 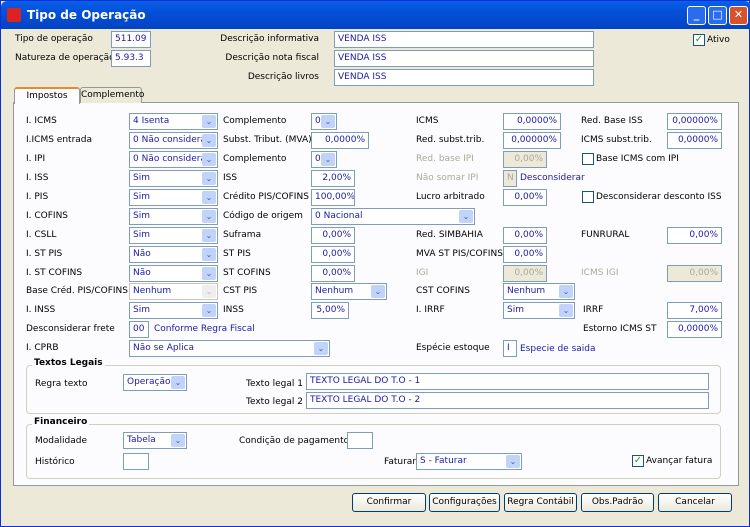 What do you see at coordinates (41, 310) in the screenshot?
I see `i-inss-label: I. INSS` at bounding box center [41, 310].